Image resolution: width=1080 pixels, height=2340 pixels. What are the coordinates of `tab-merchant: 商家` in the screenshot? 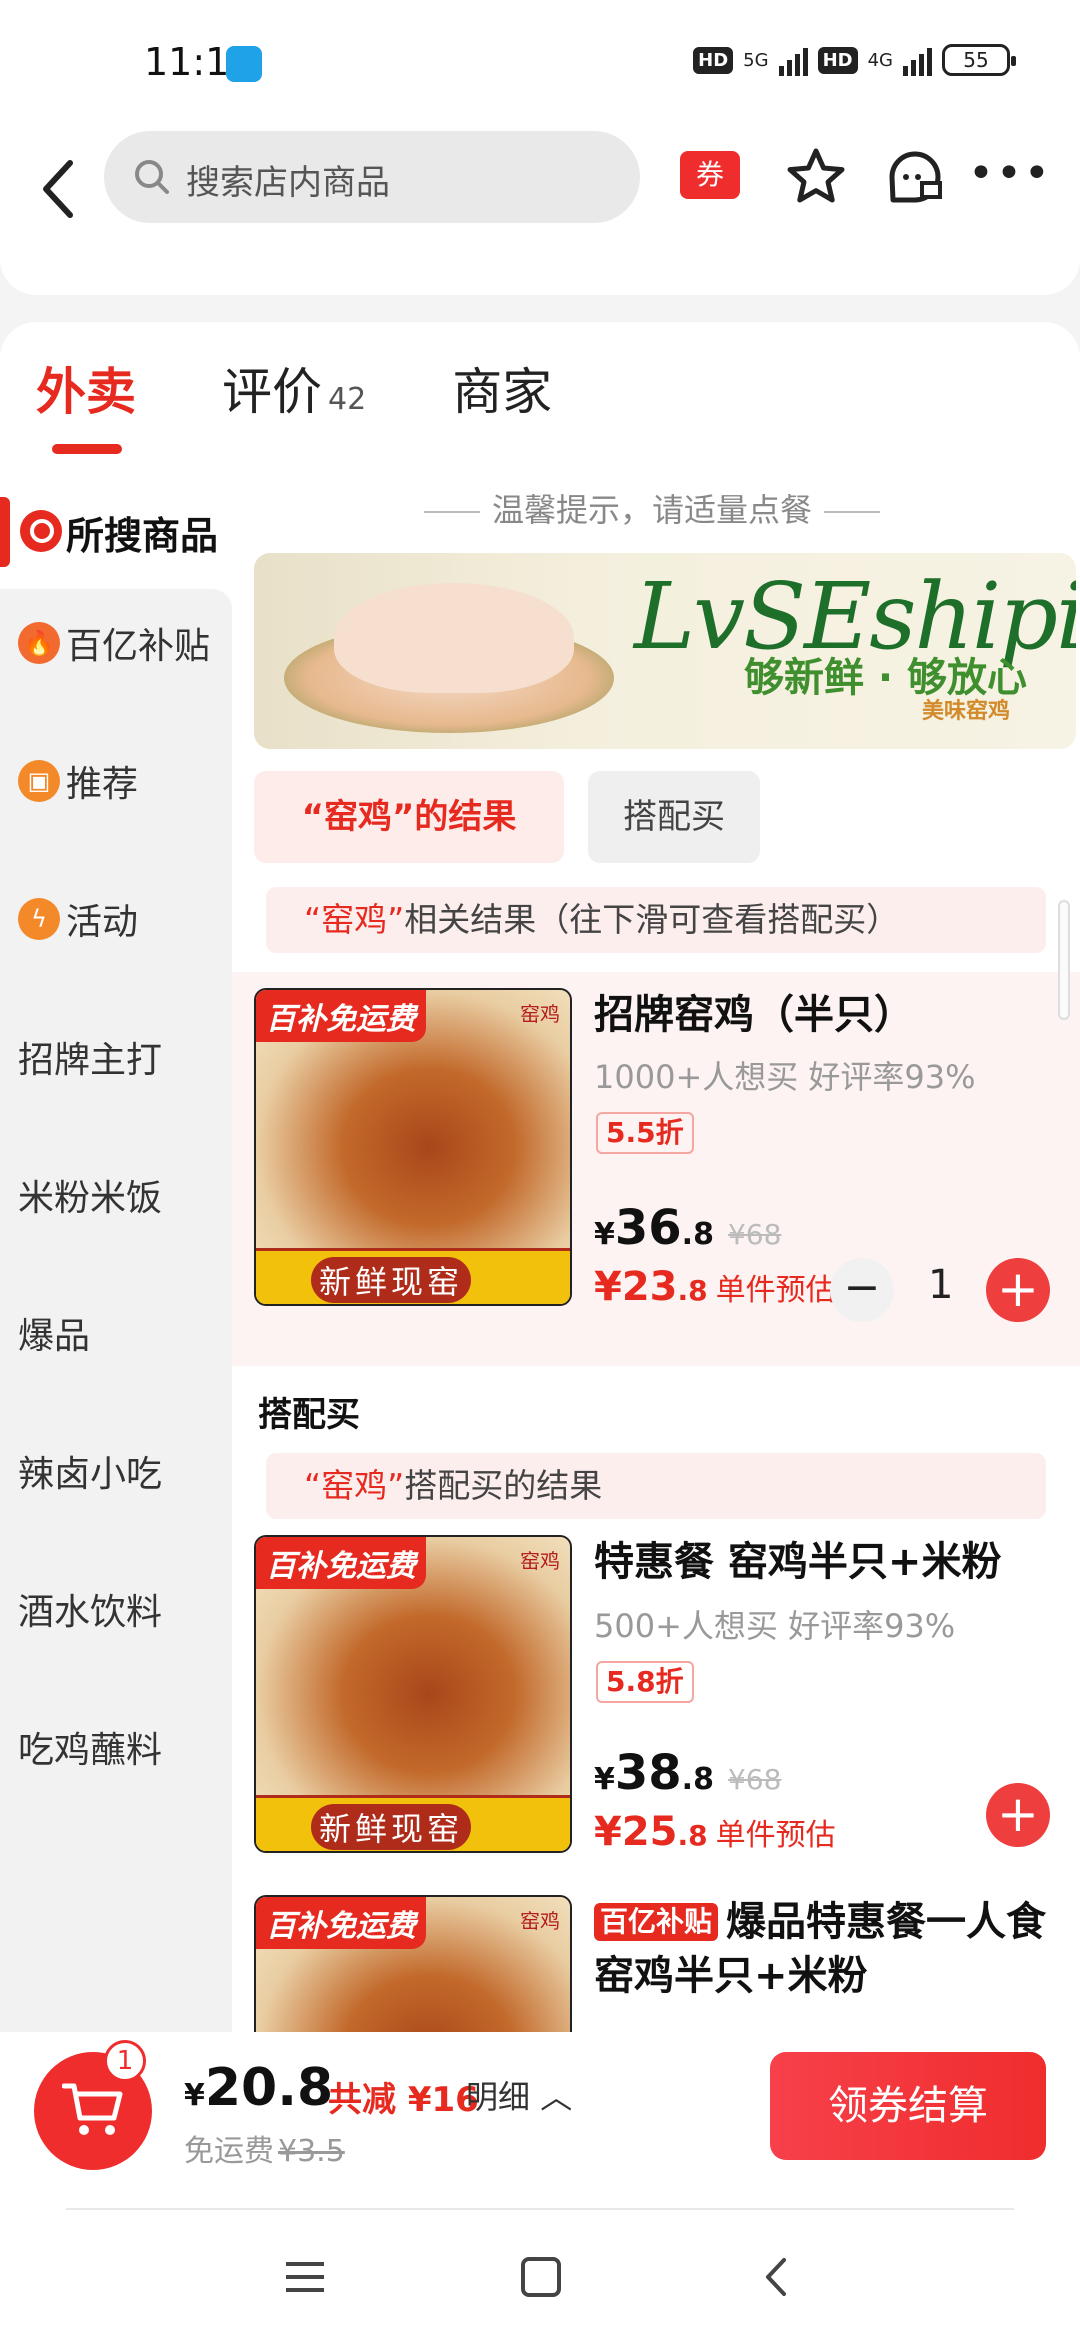 It's located at (502, 388).